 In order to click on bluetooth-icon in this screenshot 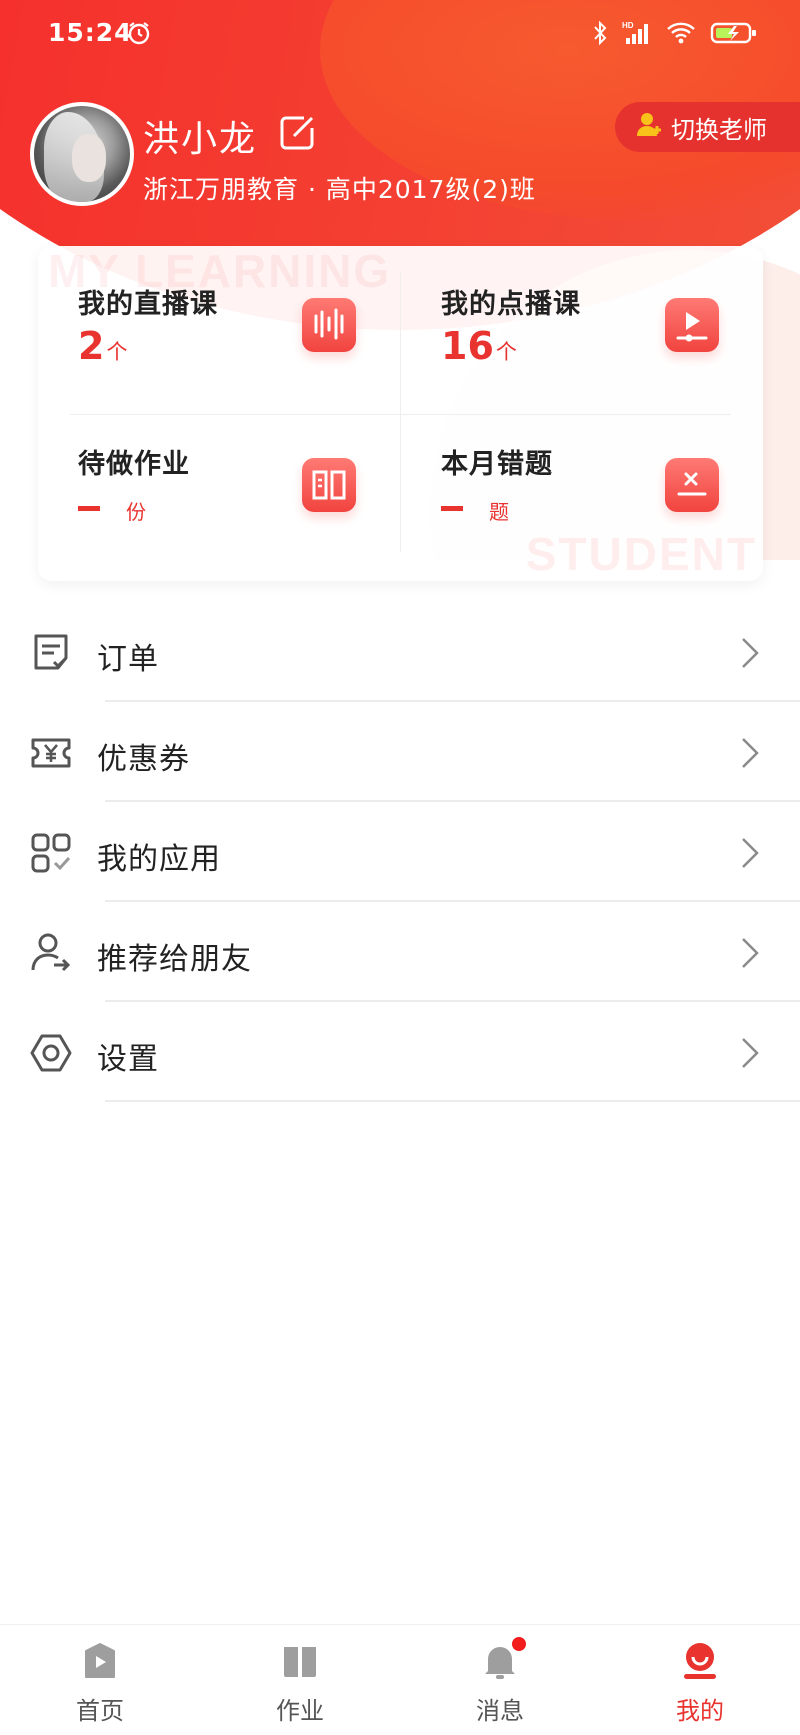, I will do `click(600, 35)`.